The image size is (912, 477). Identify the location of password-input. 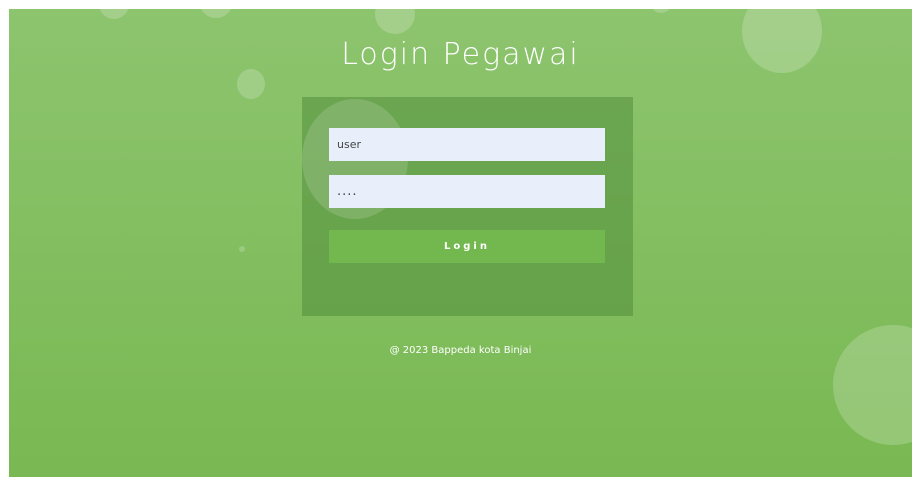
(467, 191).